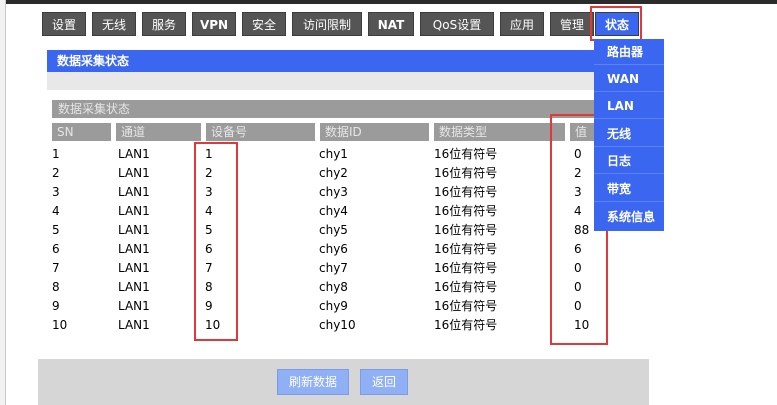 This screenshot has width=777, height=405. Describe the element at coordinates (578, 211) in the screenshot. I see `cell-value: 4` at that location.